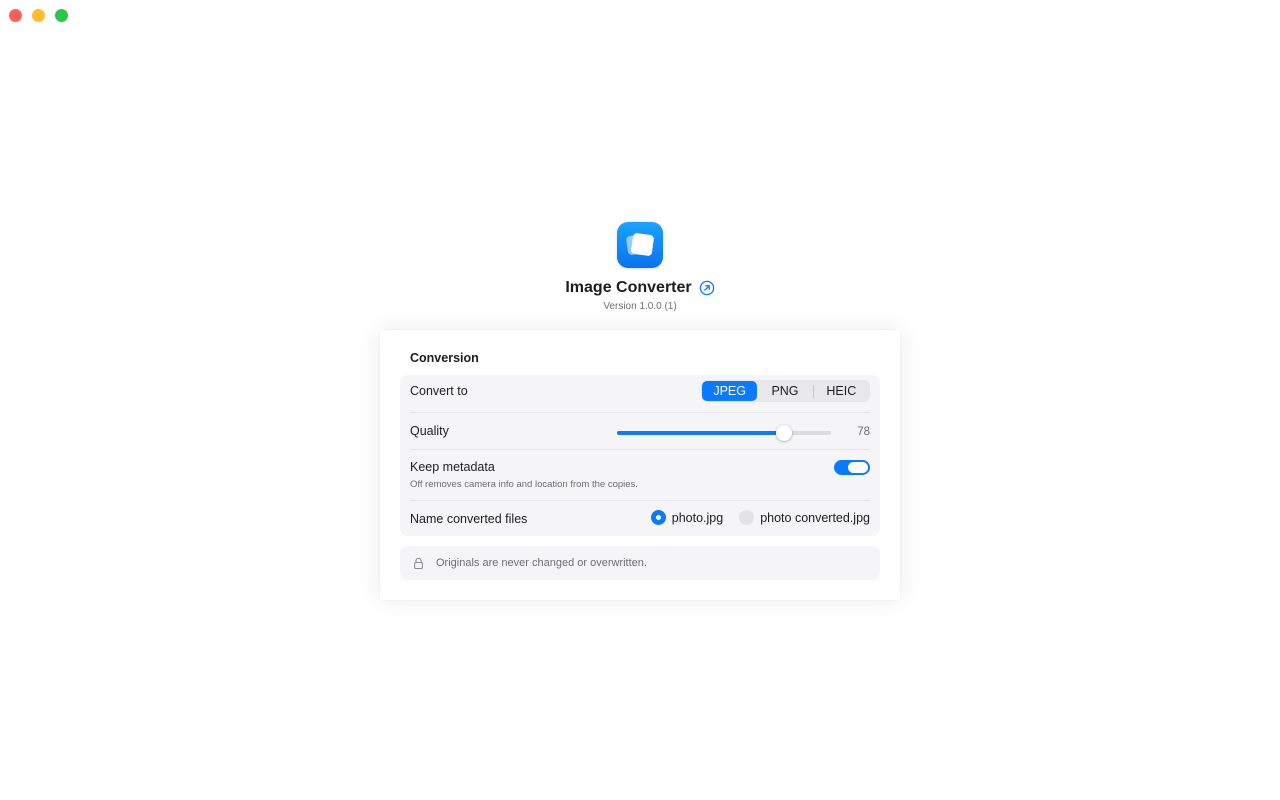 This screenshot has height=800, width=1280. What do you see at coordinates (640, 449) in the screenshot?
I see `row-divider` at bounding box center [640, 449].